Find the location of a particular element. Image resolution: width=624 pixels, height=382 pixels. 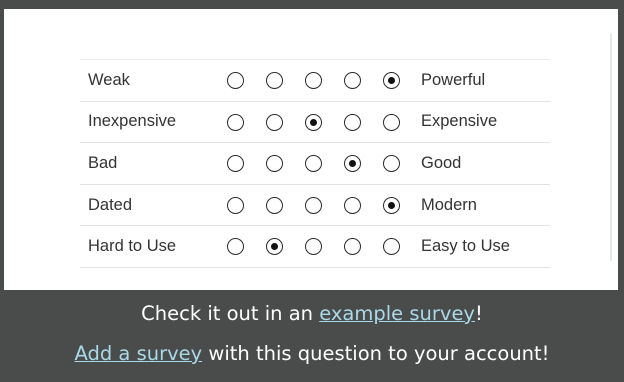

matrix-row: Weak Powerful is located at coordinates (315, 80).